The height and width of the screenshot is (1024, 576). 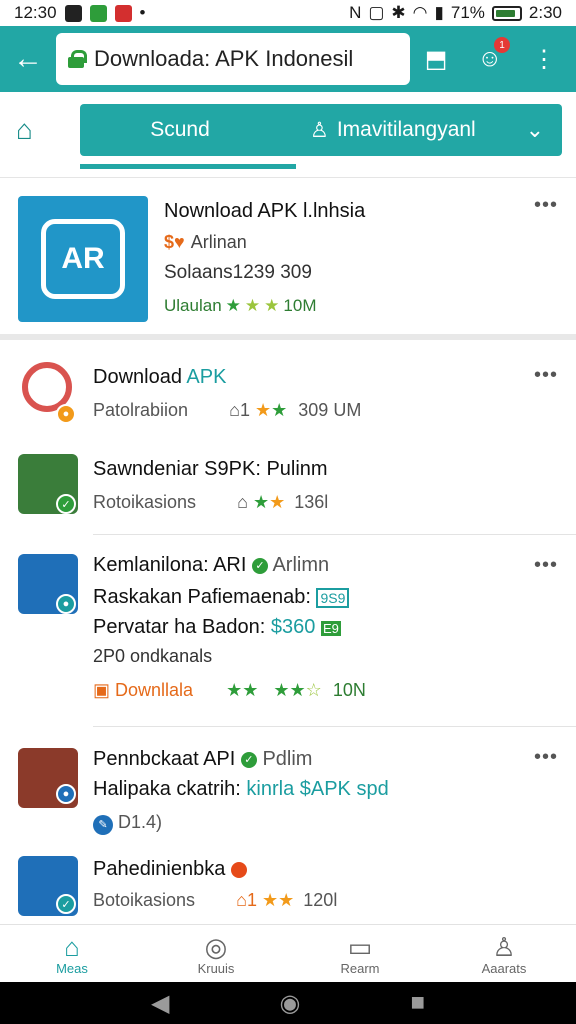 I want to click on download-box-icon: ▣, so click(x=102, y=690).